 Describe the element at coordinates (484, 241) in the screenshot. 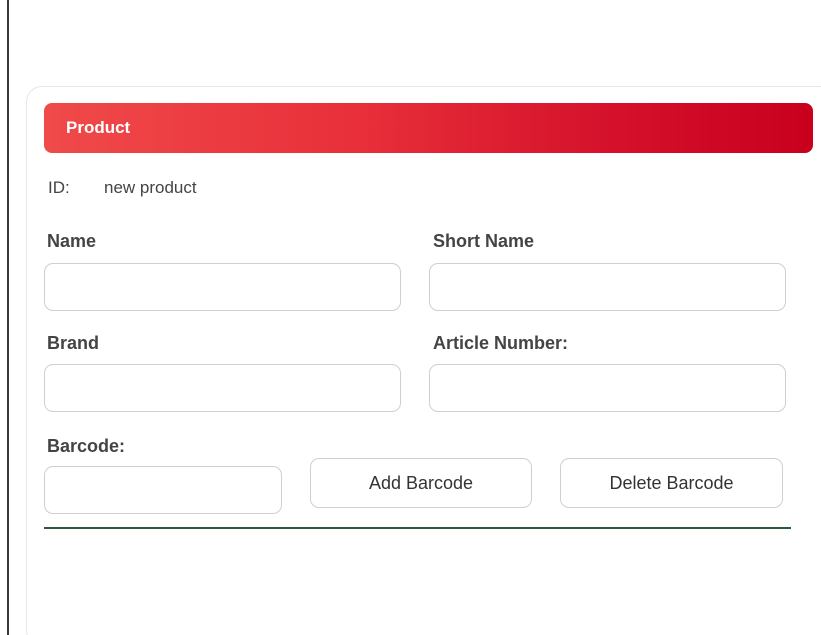

I see `short-name-label: Short Name` at that location.